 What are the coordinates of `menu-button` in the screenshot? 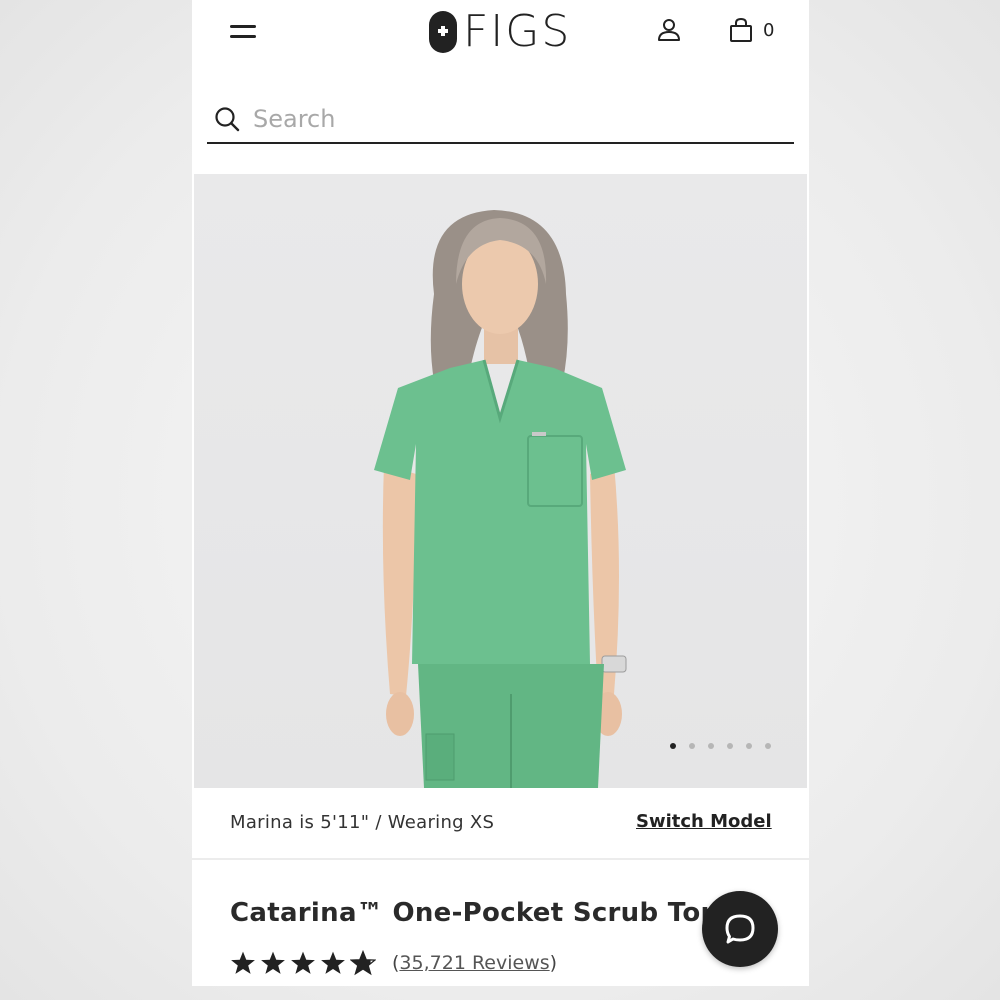 It's located at (244, 31).